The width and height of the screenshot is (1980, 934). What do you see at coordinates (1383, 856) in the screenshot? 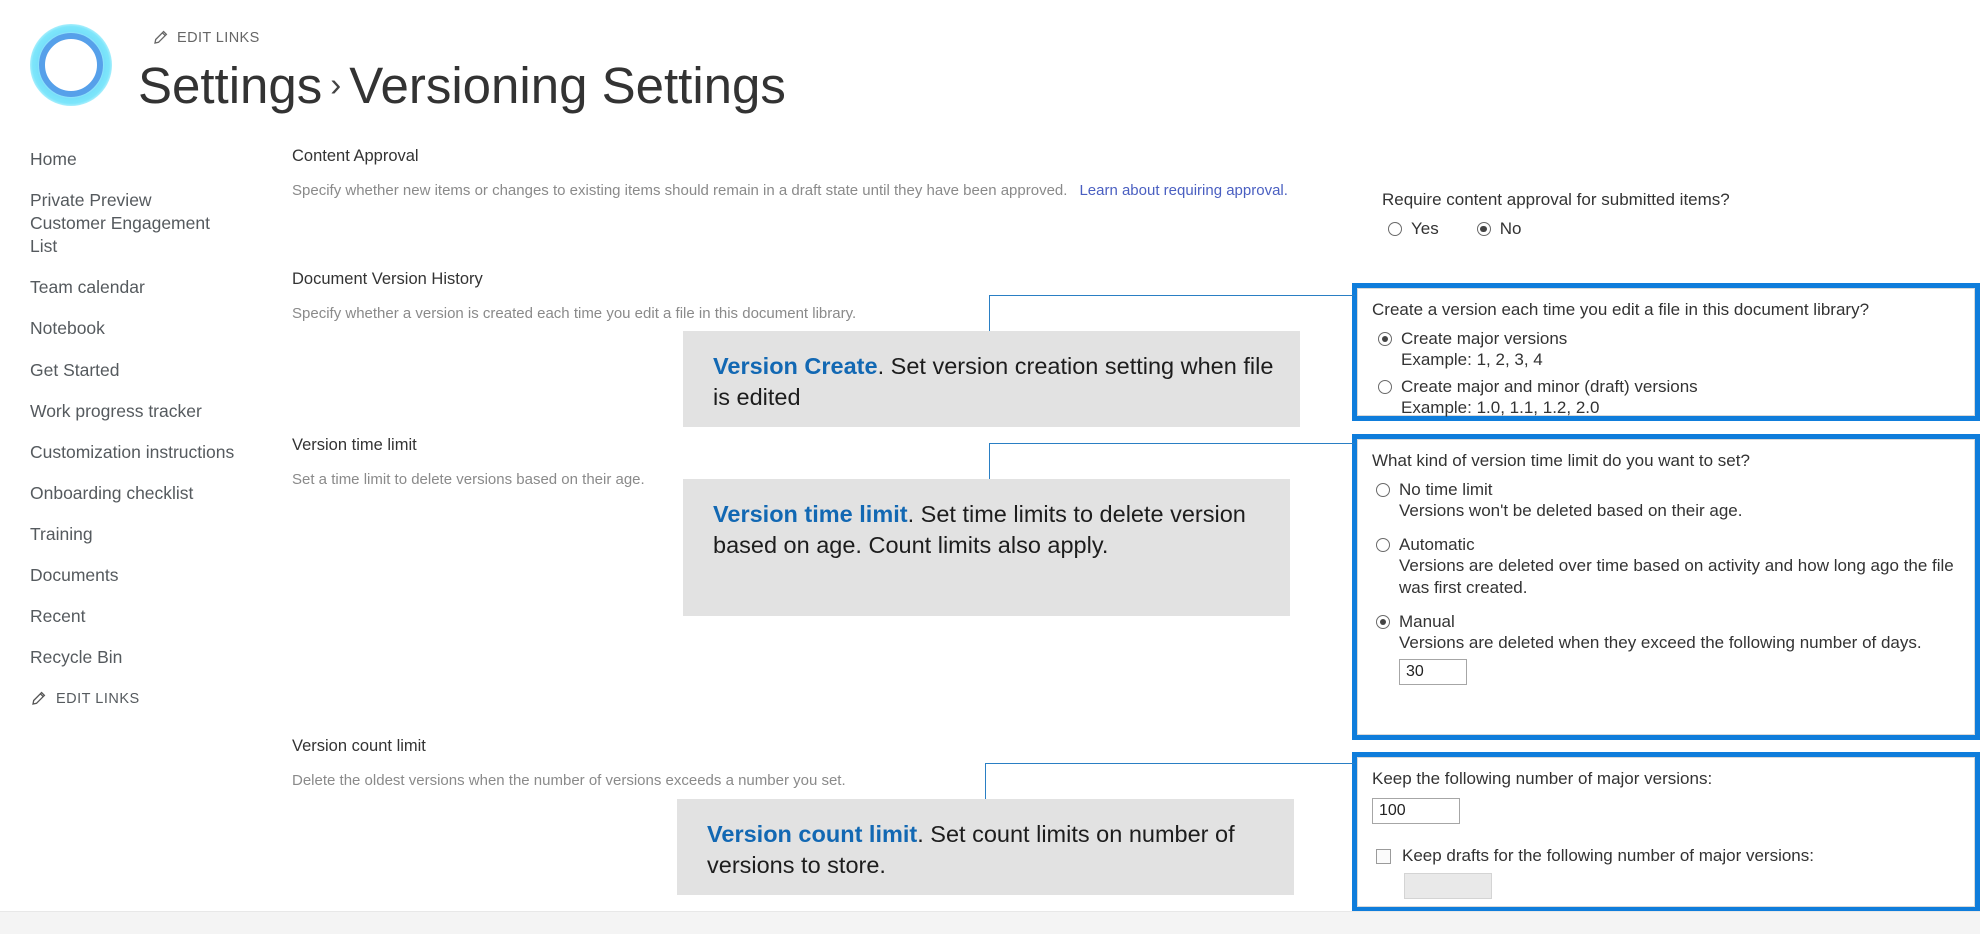
I see `keep-drafts-checkbox` at bounding box center [1383, 856].